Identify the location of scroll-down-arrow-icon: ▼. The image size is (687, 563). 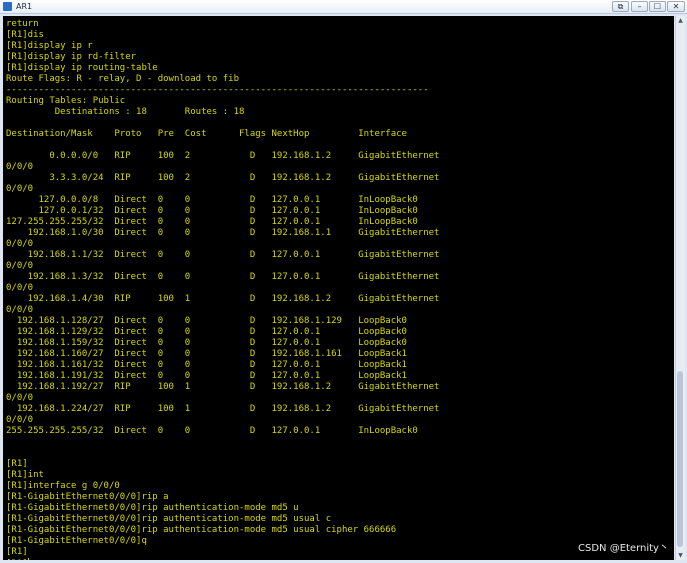
(680, 555).